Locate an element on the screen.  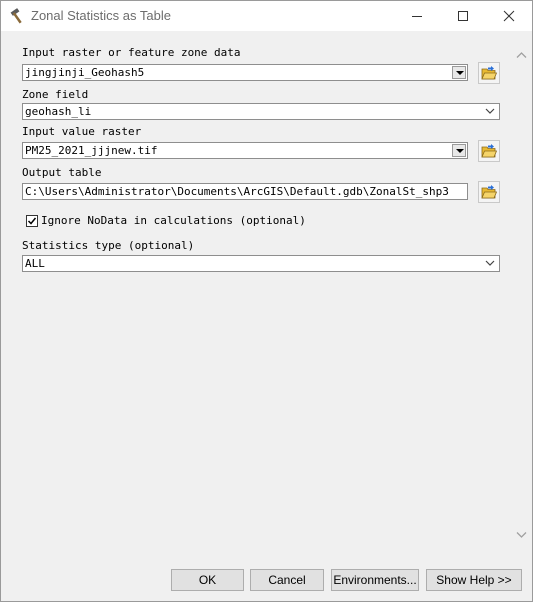
maximize-icon is located at coordinates (463, 16).